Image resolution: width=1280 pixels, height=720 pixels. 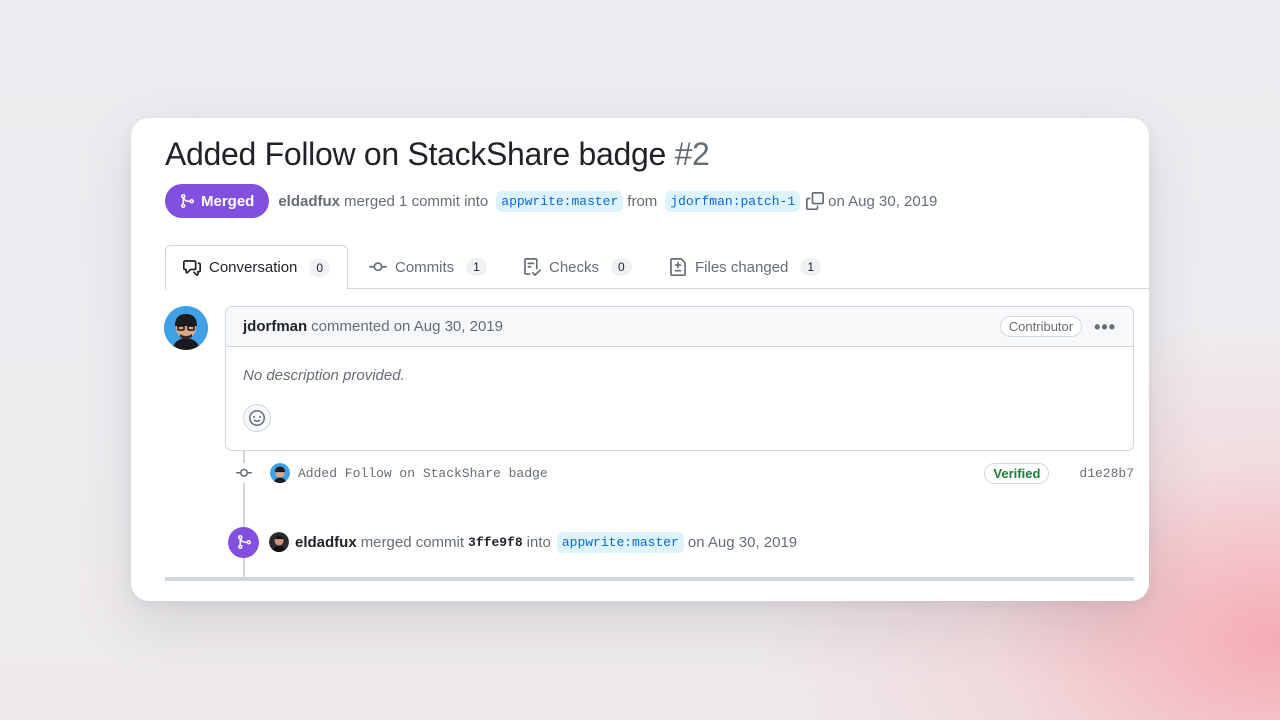 What do you see at coordinates (621, 267) in the screenshot?
I see `tab-checks-count: 0` at bounding box center [621, 267].